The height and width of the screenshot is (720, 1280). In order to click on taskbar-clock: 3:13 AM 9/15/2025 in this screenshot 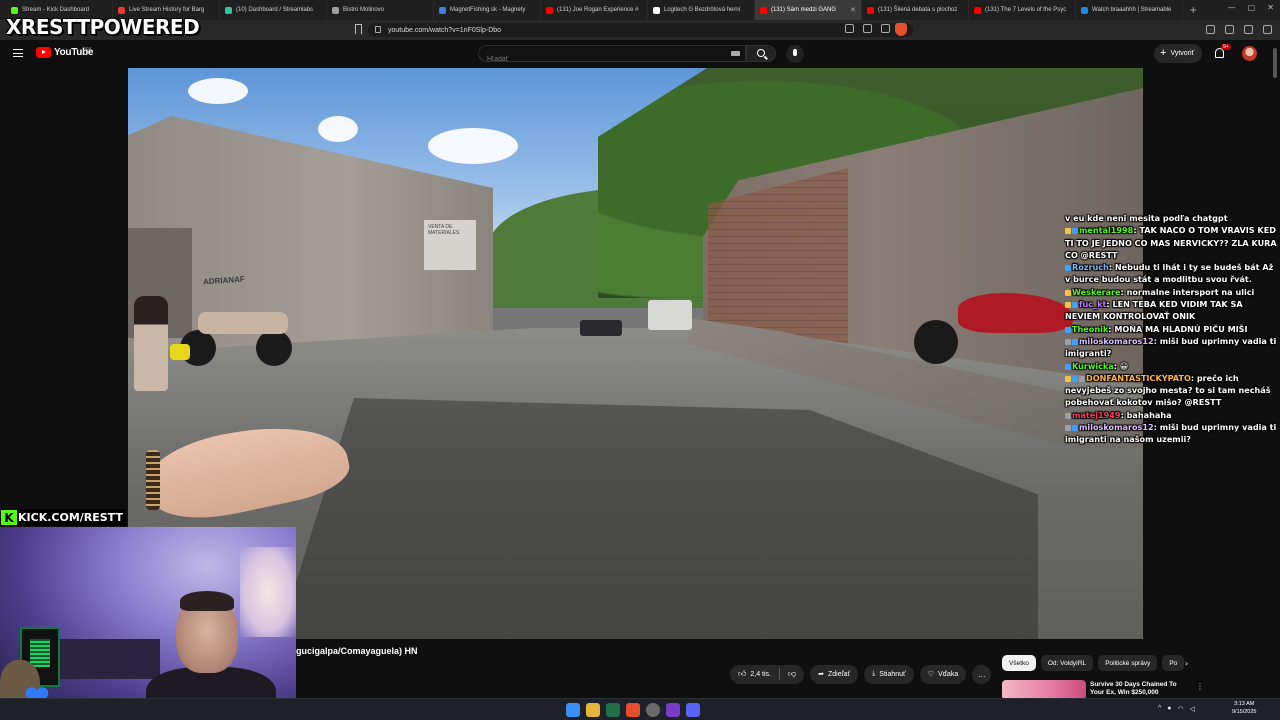, I will do `click(1244, 708)`.